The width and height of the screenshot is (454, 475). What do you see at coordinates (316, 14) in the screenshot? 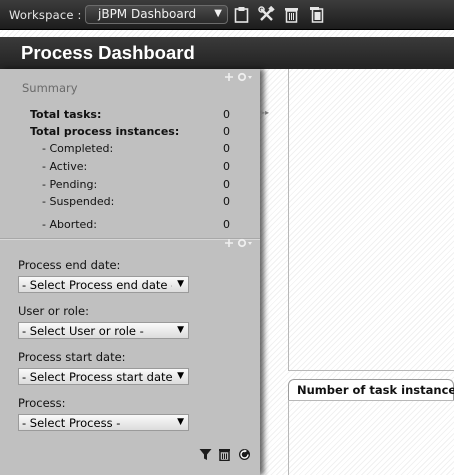
I see `copy-icon` at bounding box center [316, 14].